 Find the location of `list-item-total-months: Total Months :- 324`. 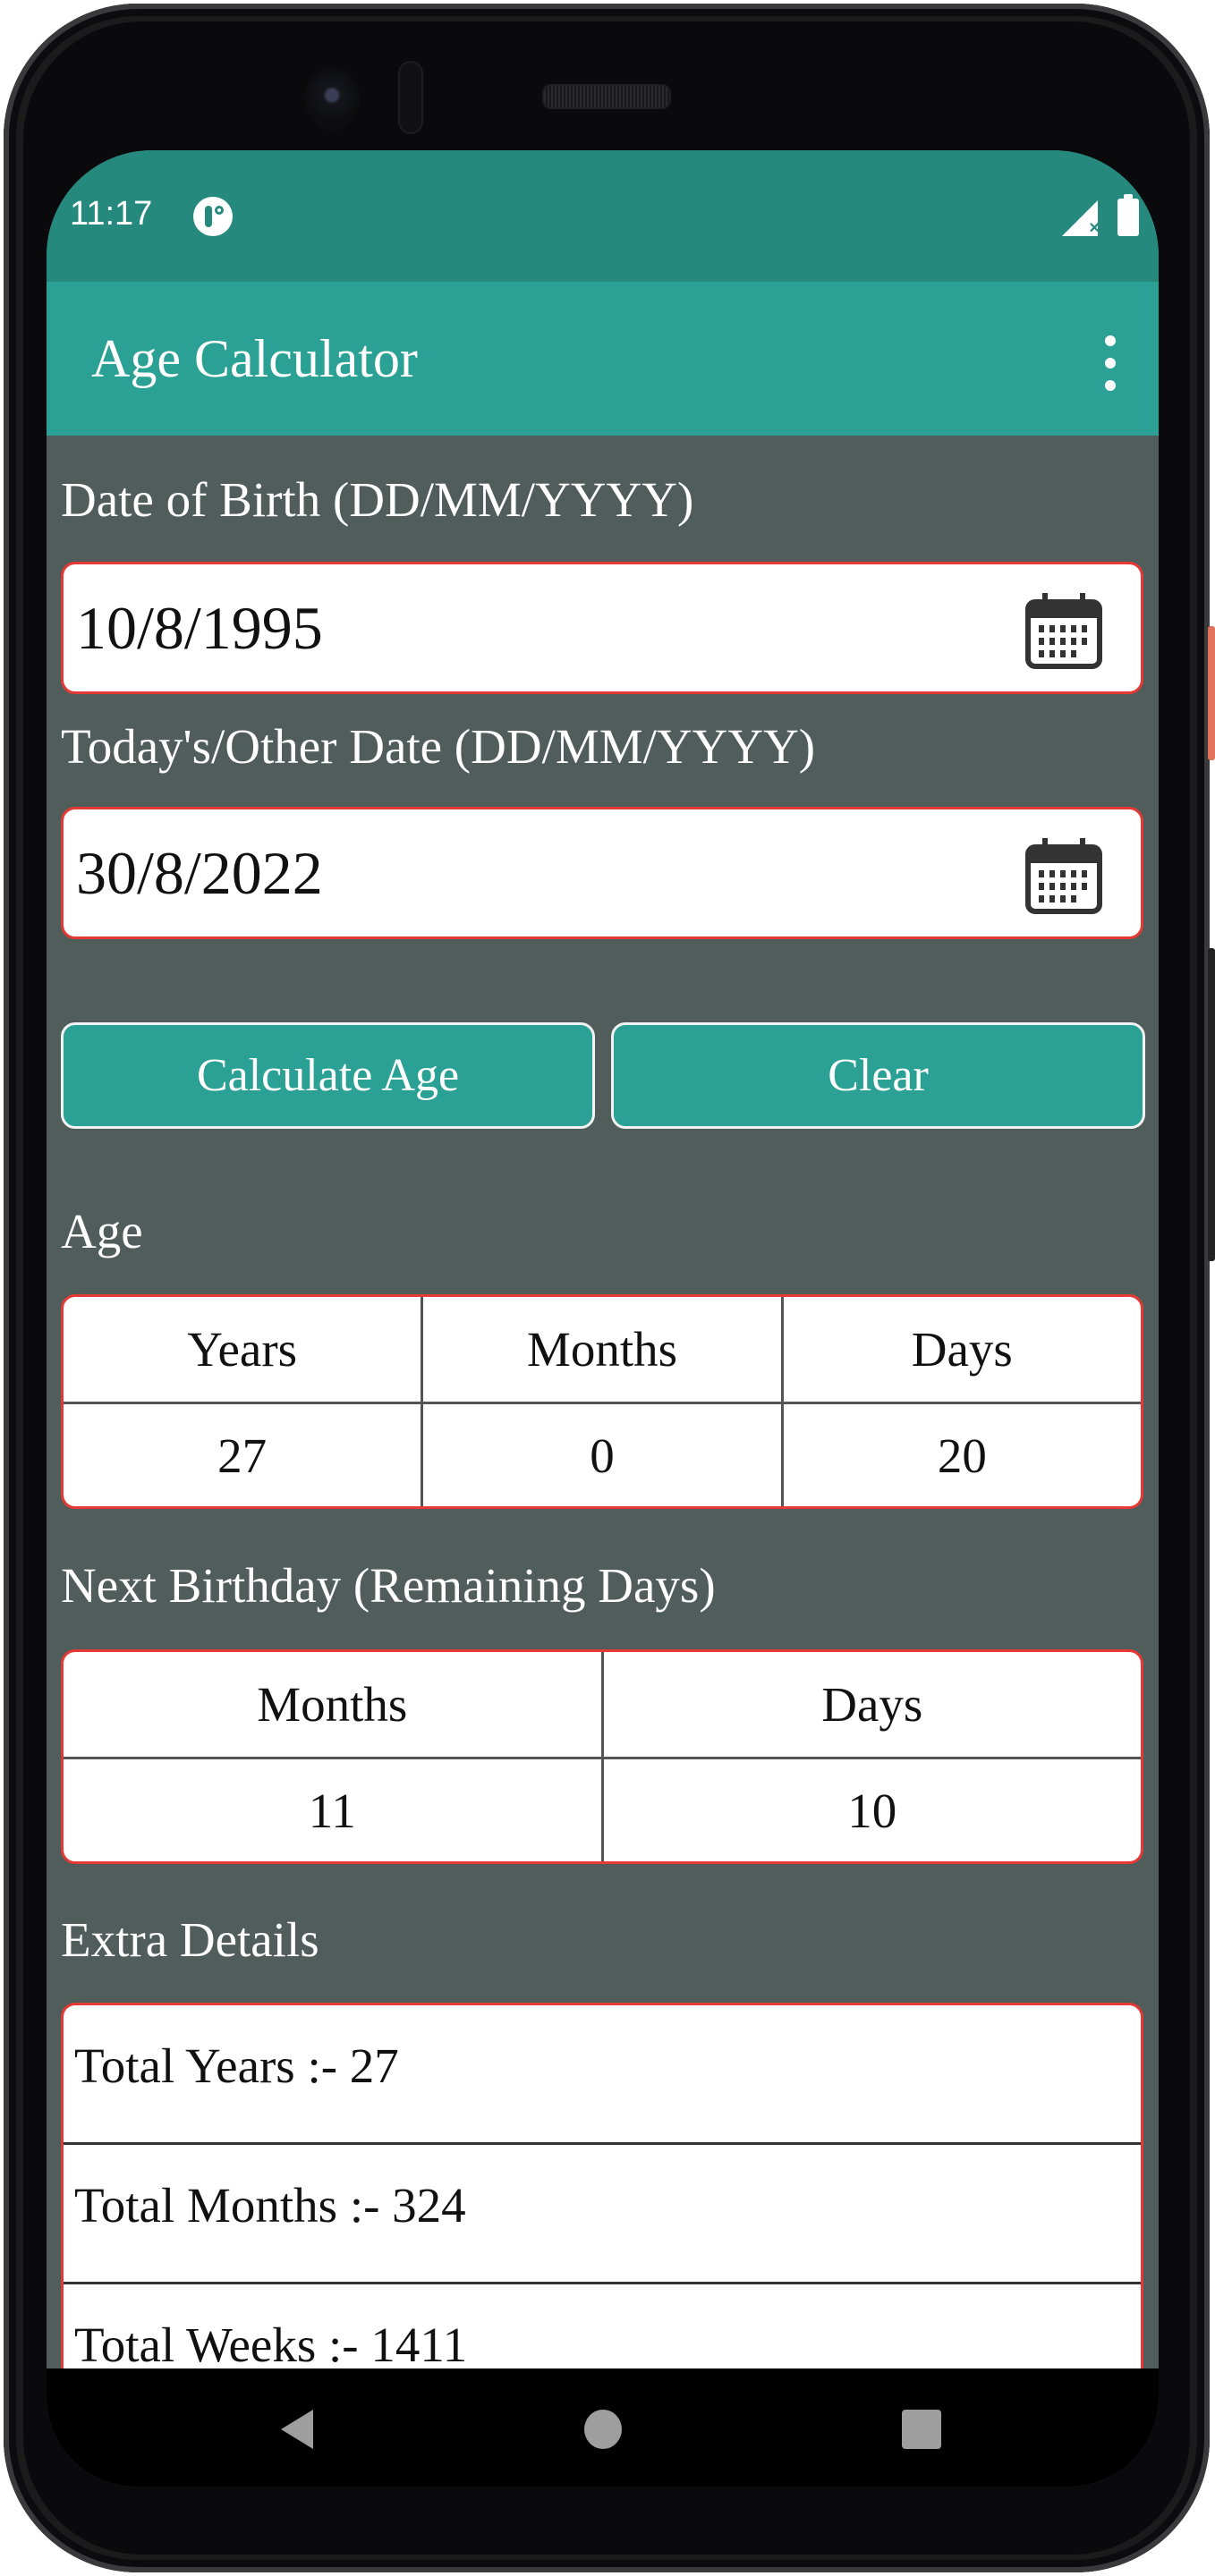

list-item-total-months: Total Months :- 324 is located at coordinates (602, 2214).